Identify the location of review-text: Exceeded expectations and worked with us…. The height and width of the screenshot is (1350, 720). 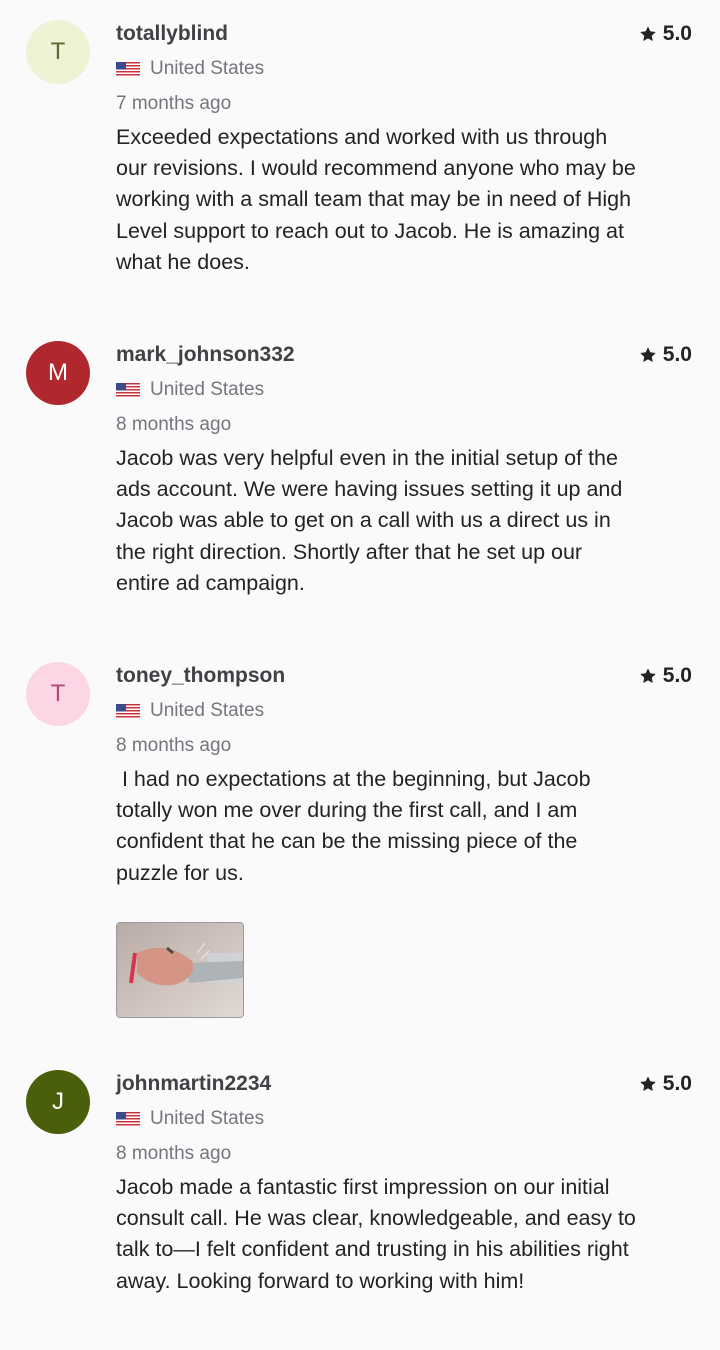
(376, 199).